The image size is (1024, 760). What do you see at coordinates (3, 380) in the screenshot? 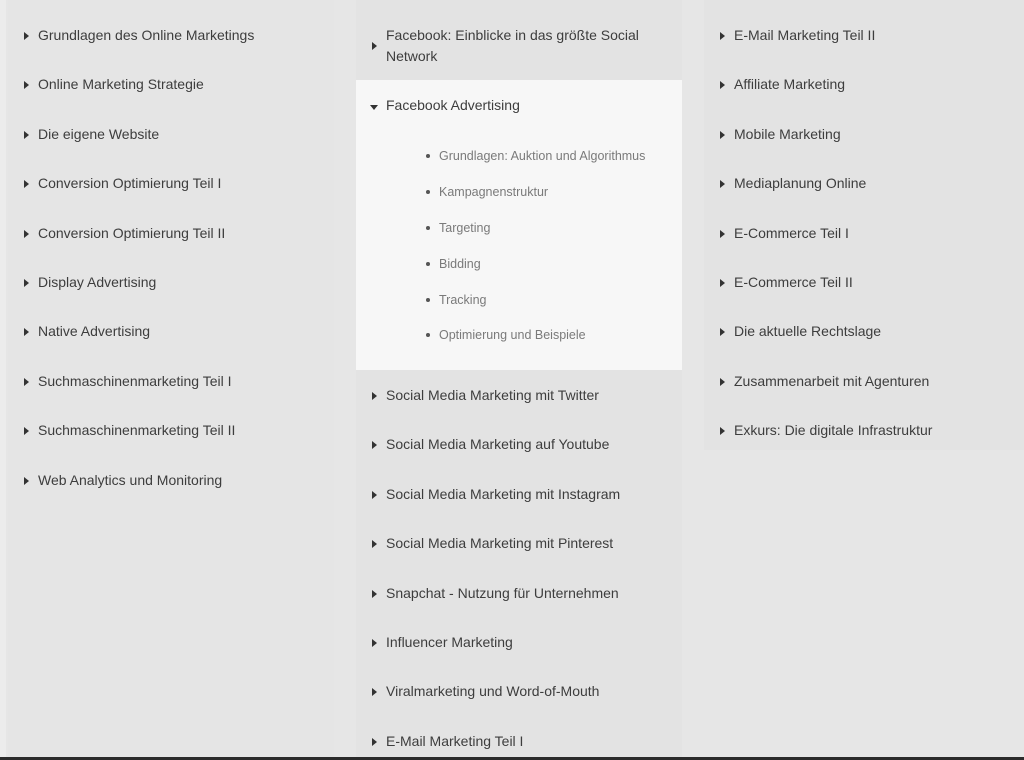
I see `page-edge` at bounding box center [3, 380].